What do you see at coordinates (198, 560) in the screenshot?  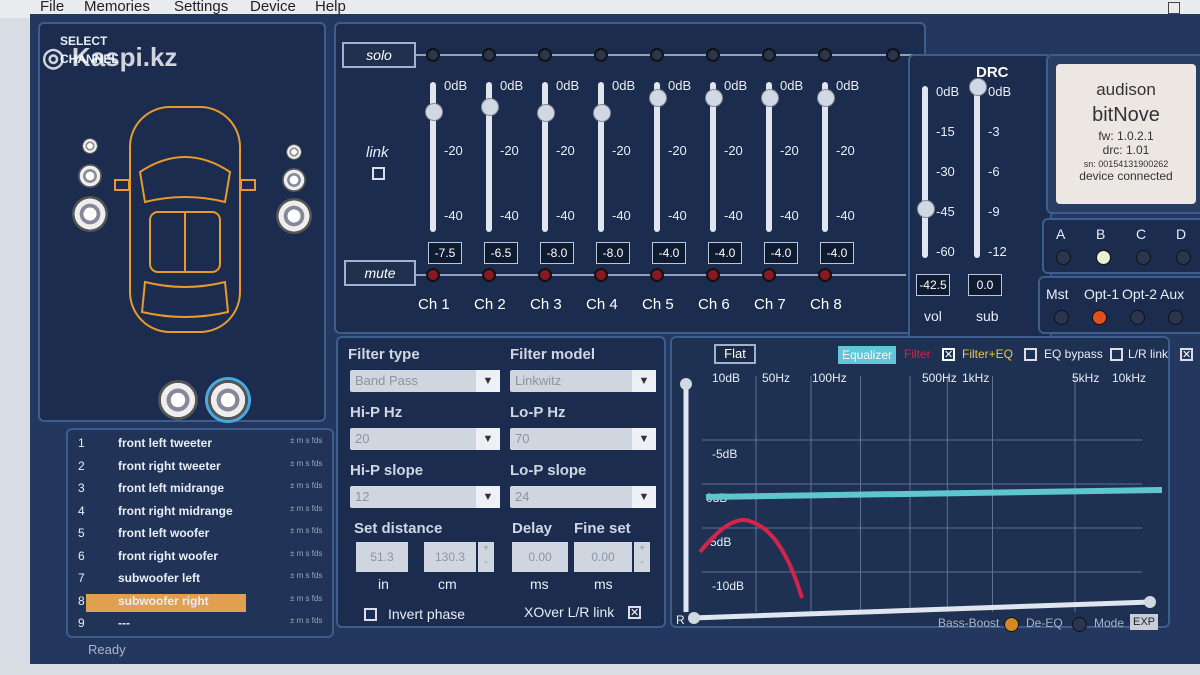 I see `list-item: 6 front right woofer ± m s fds` at bounding box center [198, 560].